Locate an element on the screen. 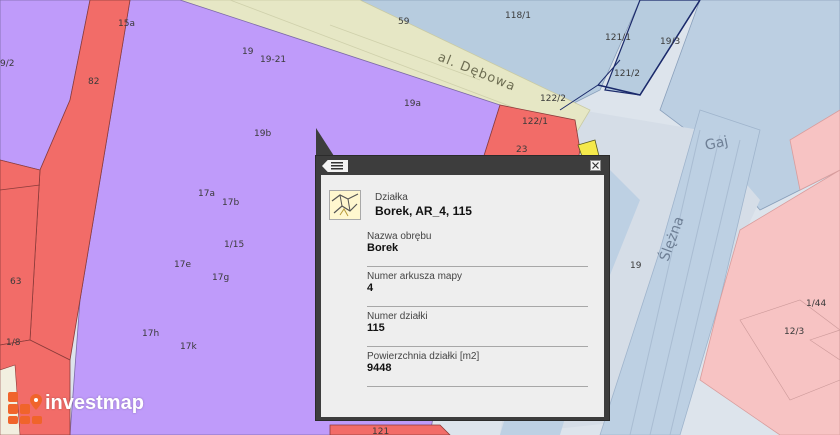 This screenshot has width=840, height=435. parcel-label: 121 is located at coordinates (380, 431).